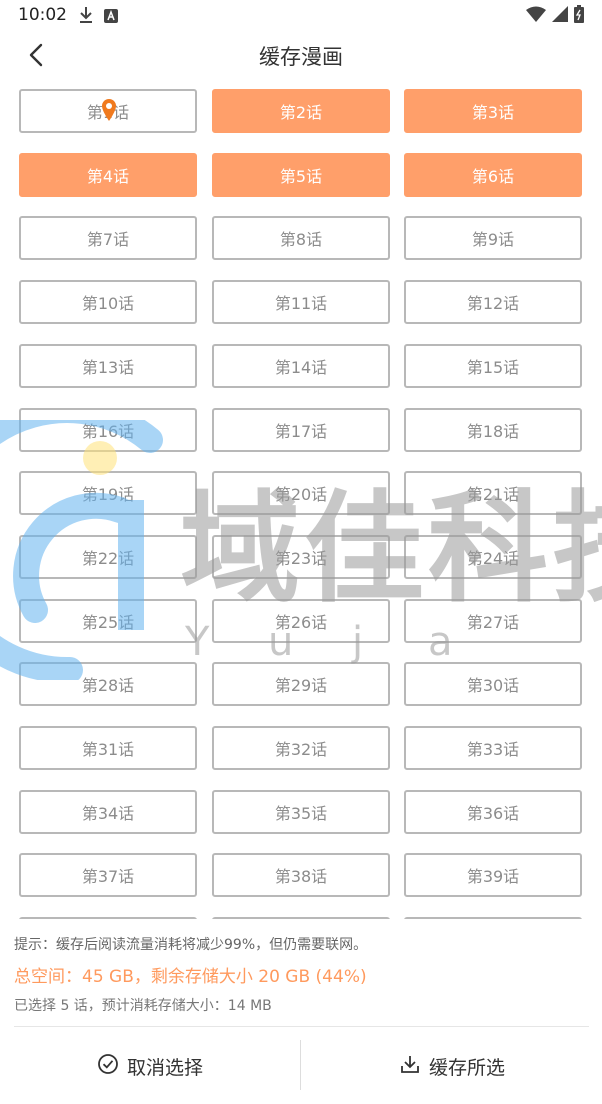 The width and height of the screenshot is (602, 1104). I want to click on chapter-label: 第22话, so click(108, 558).